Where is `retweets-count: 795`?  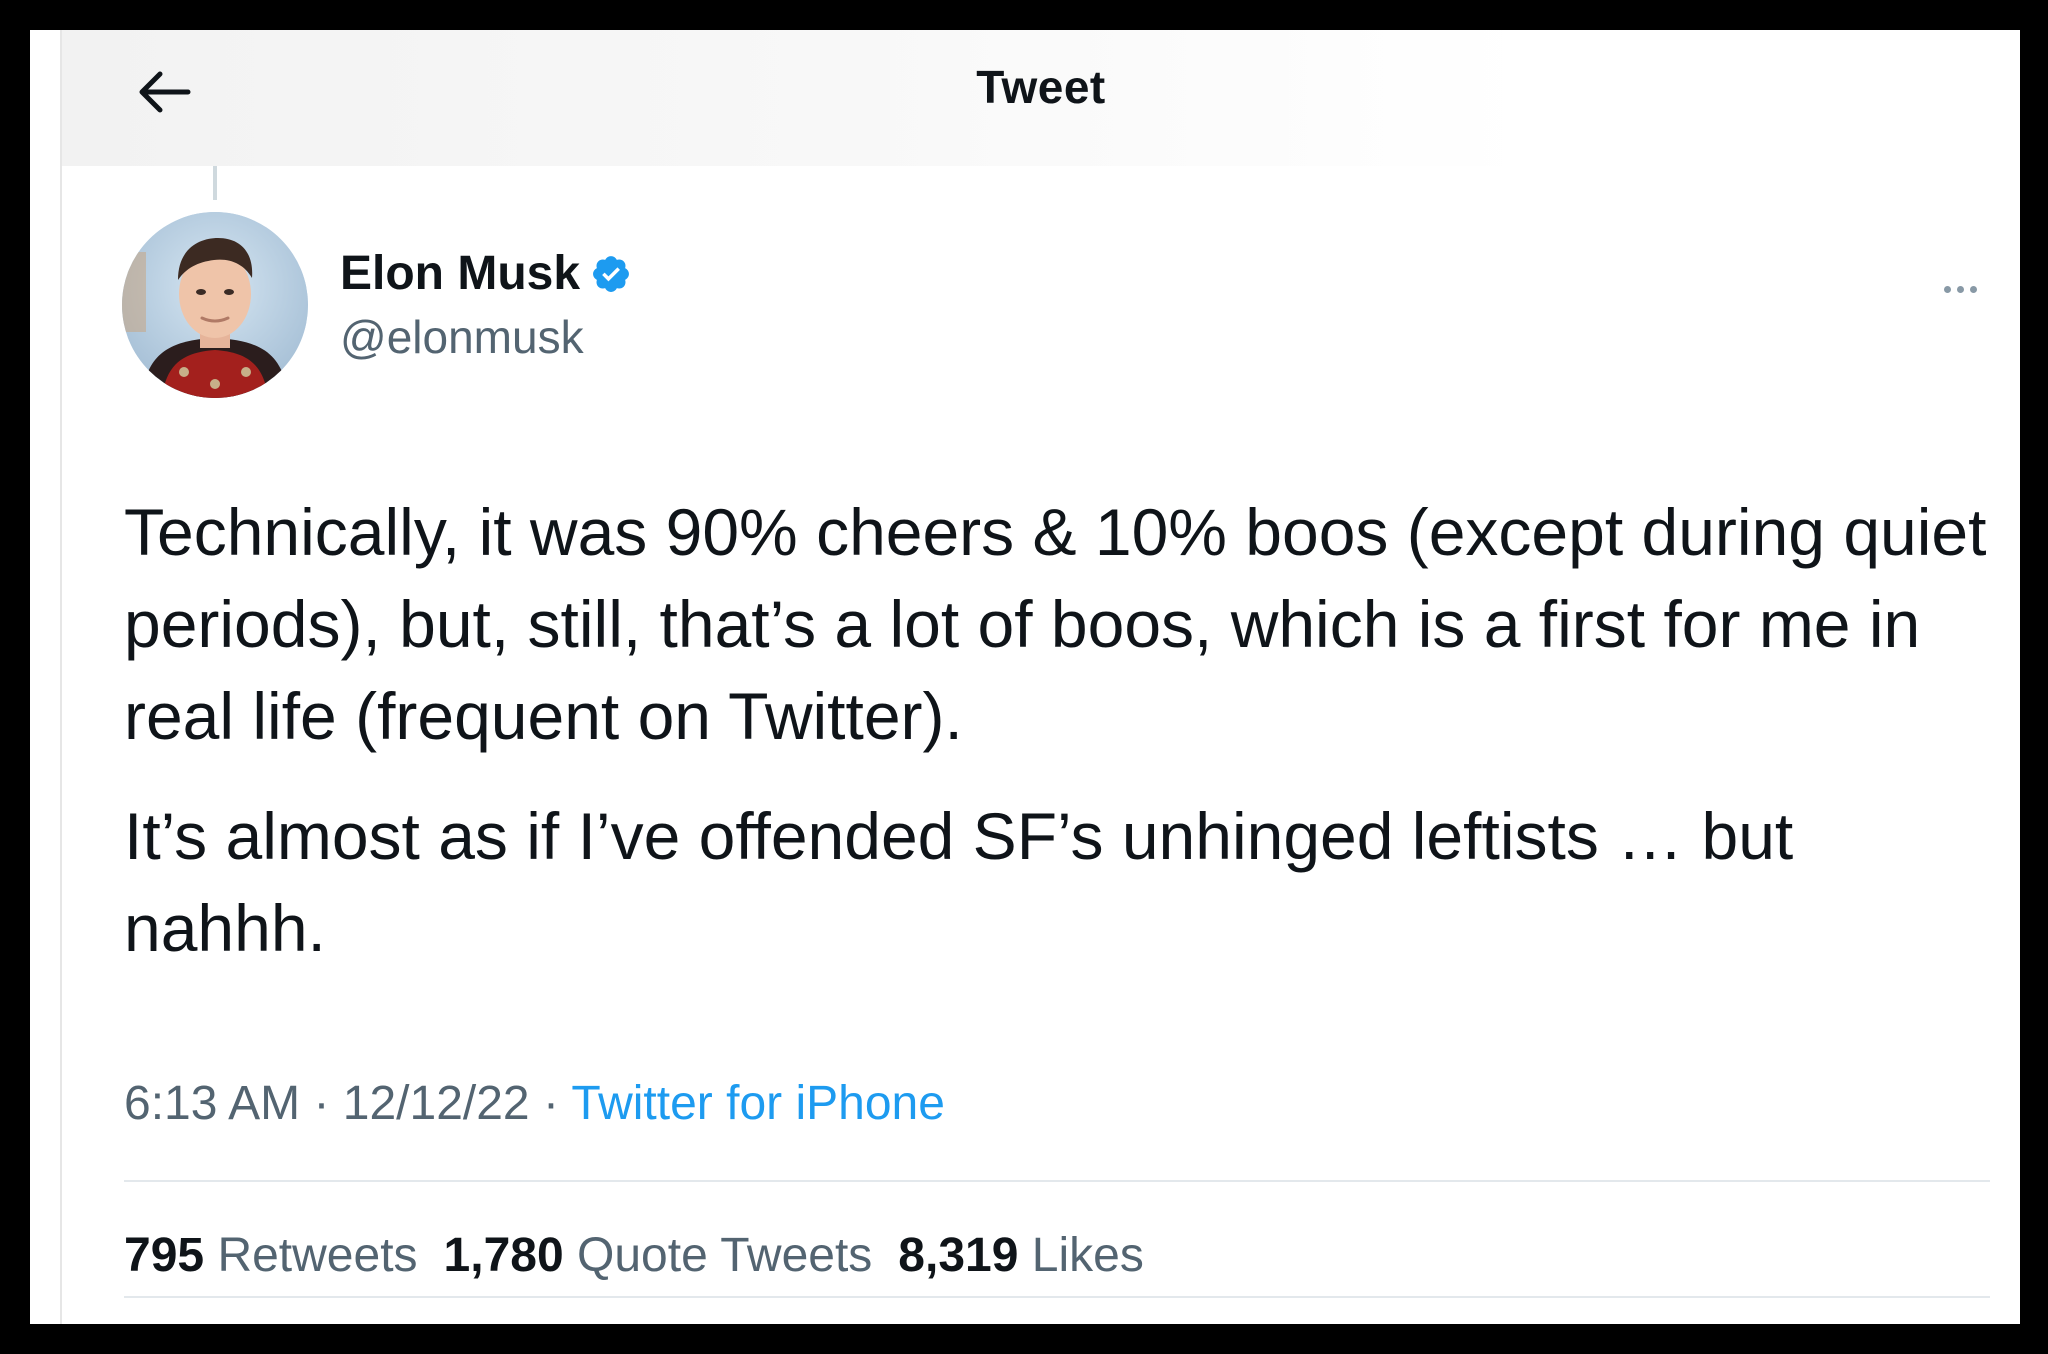 retweets-count: 795 is located at coordinates (164, 1255).